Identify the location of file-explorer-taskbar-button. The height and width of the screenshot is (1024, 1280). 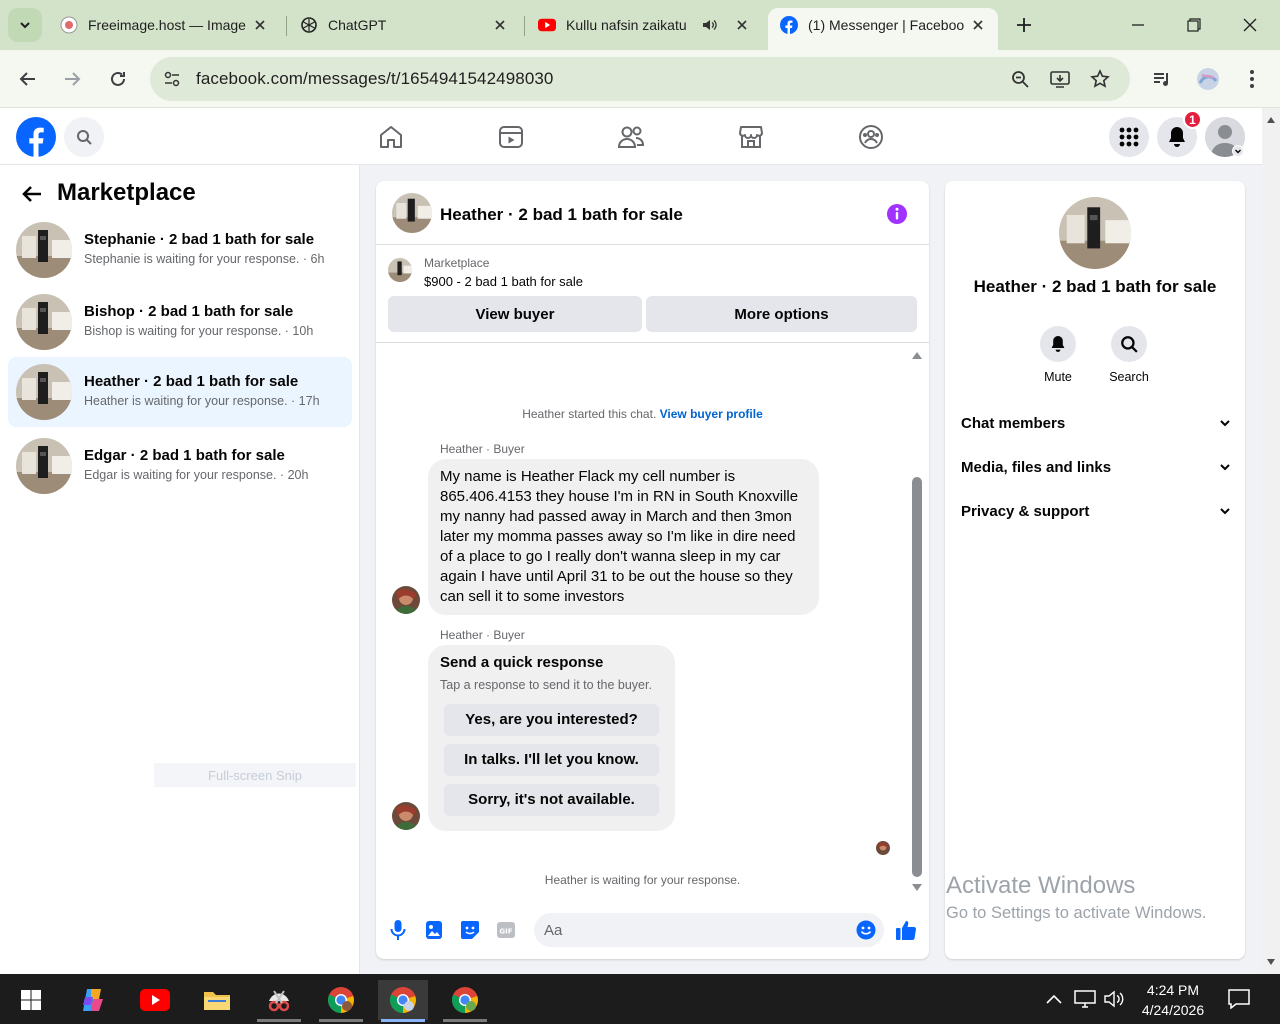
(217, 1000).